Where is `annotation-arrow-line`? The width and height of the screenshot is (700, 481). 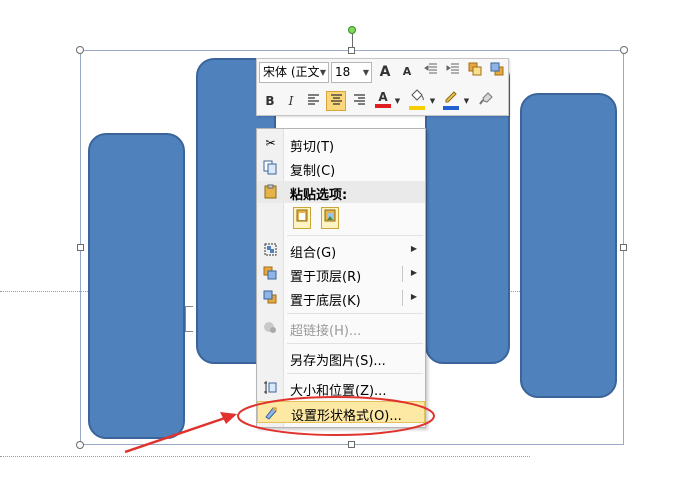 annotation-arrow-line is located at coordinates (175, 435).